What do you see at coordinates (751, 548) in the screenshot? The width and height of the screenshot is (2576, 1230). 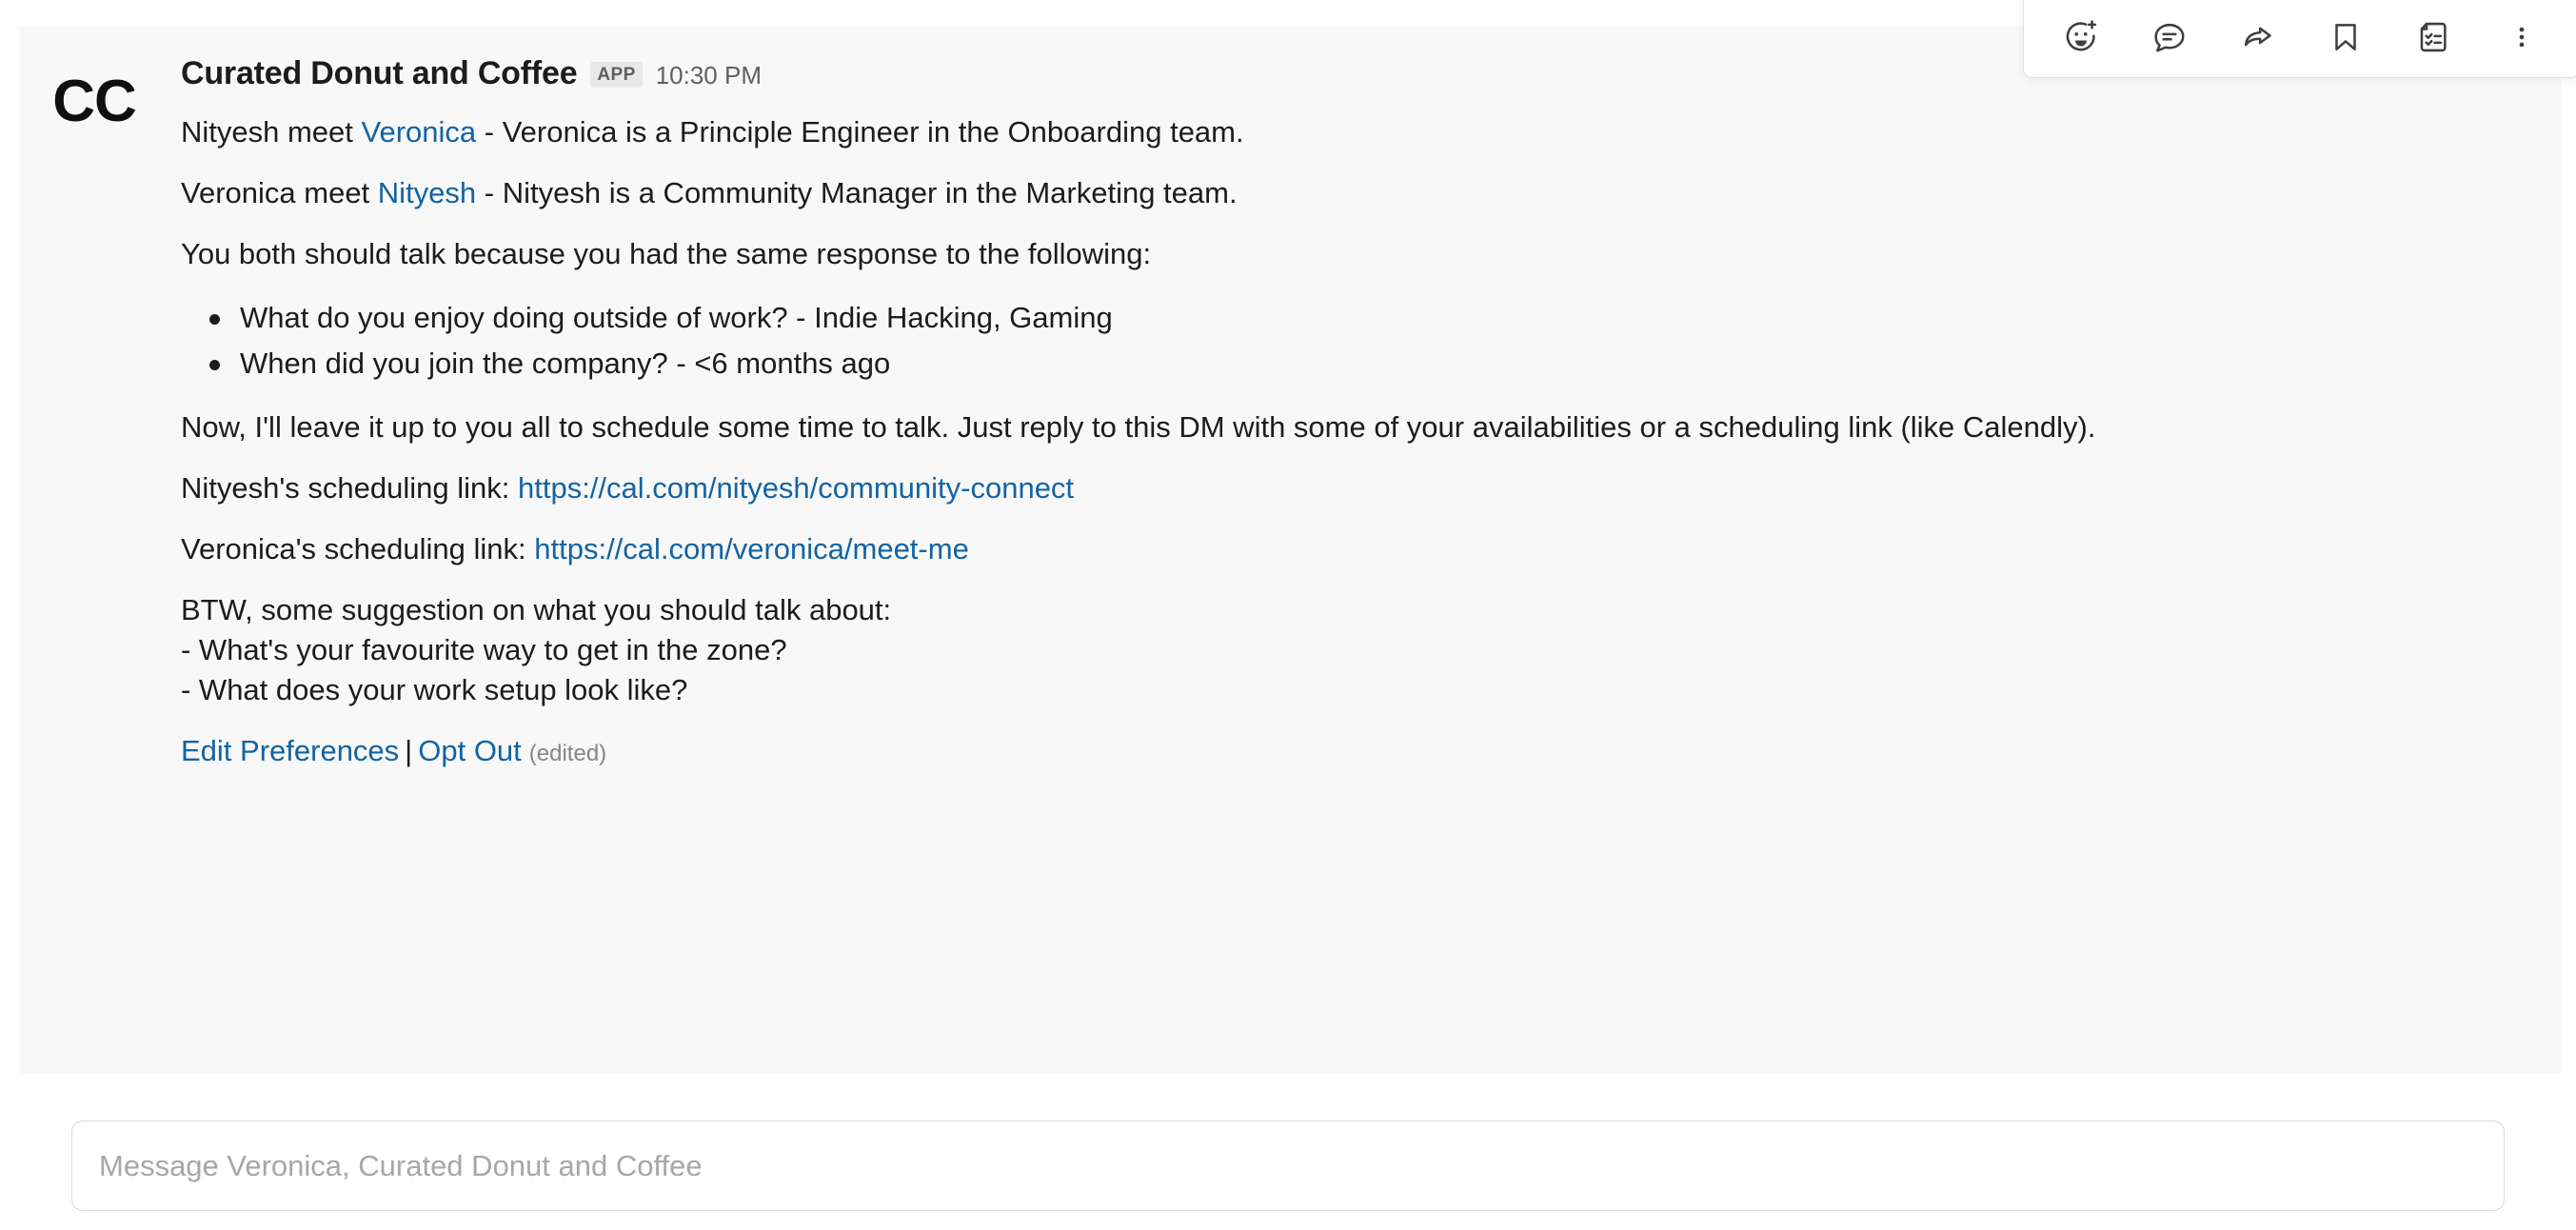 I see `veronica-scheduling-link: https://cal.com/veronica/meet-me` at bounding box center [751, 548].